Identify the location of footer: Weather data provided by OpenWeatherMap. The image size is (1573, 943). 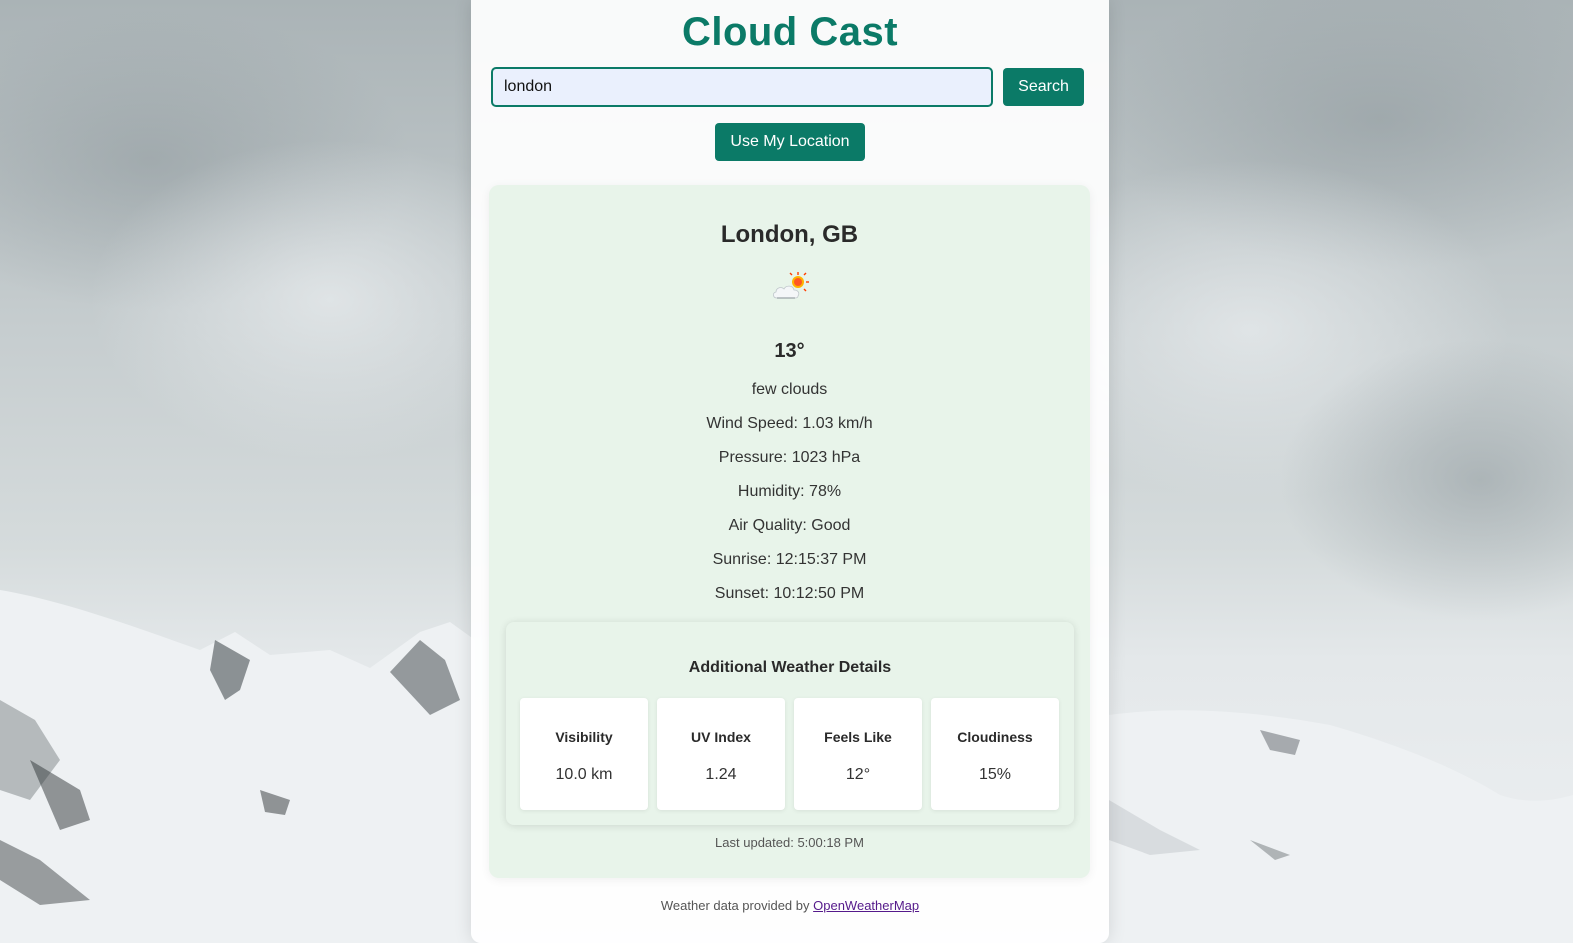
(790, 905).